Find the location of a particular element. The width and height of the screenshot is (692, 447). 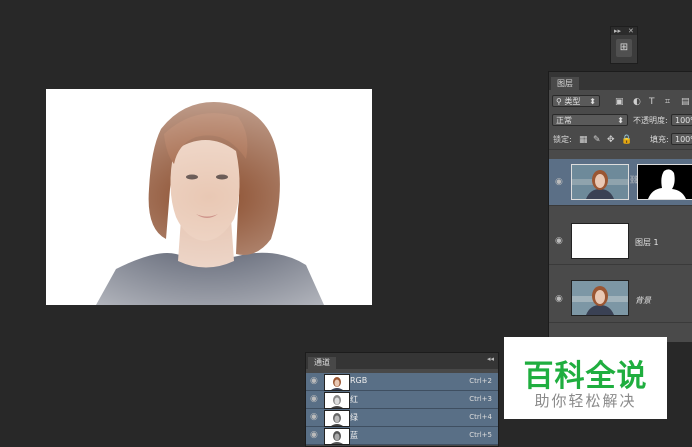

filter-shape-icon: ⌗ is located at coordinates (667, 102).